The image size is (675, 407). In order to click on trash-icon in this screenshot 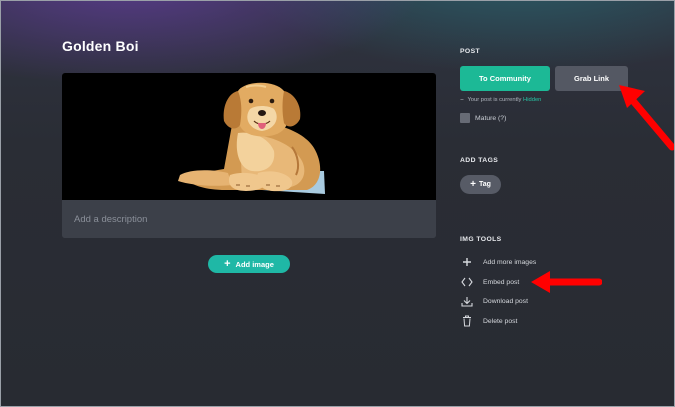, I will do `click(467, 321)`.